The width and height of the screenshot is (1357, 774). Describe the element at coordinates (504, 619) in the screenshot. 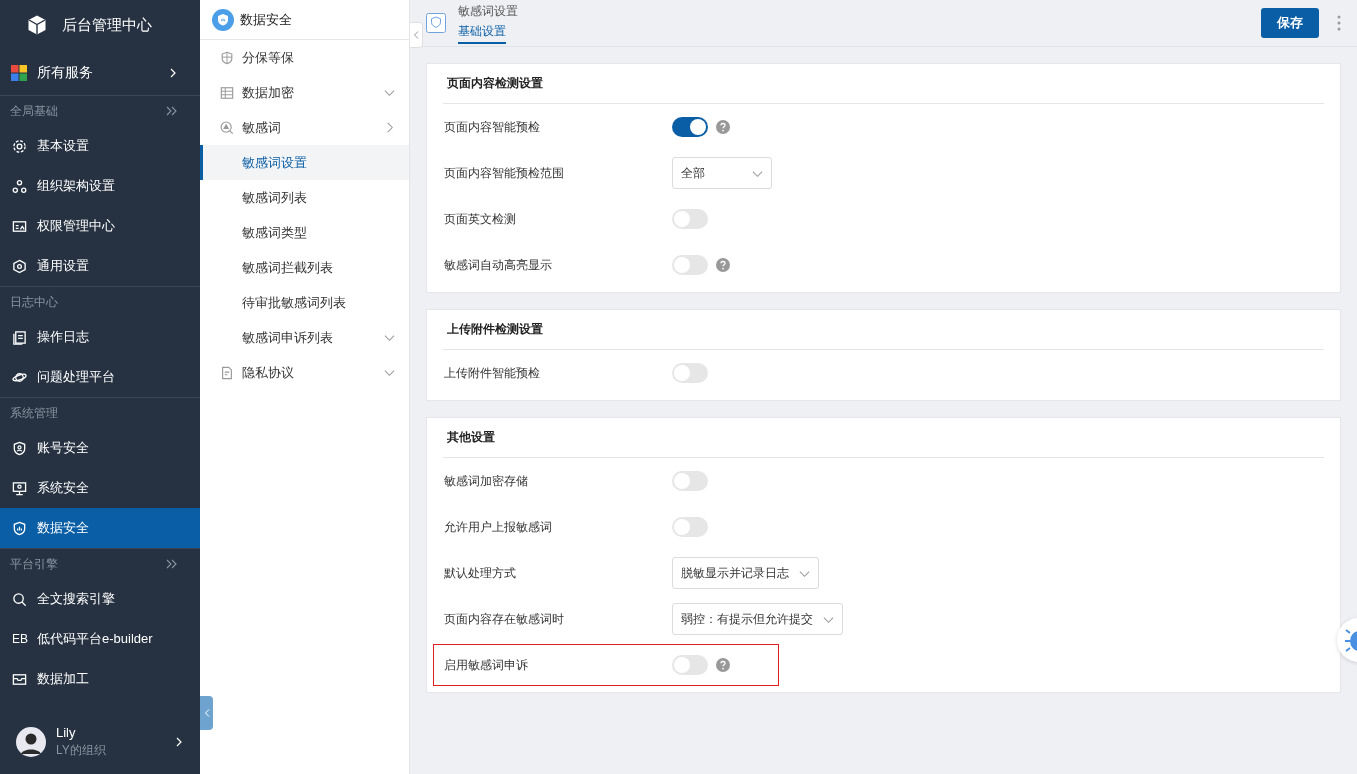

I see `setting-label: 页面内容存在敏感词时` at that location.